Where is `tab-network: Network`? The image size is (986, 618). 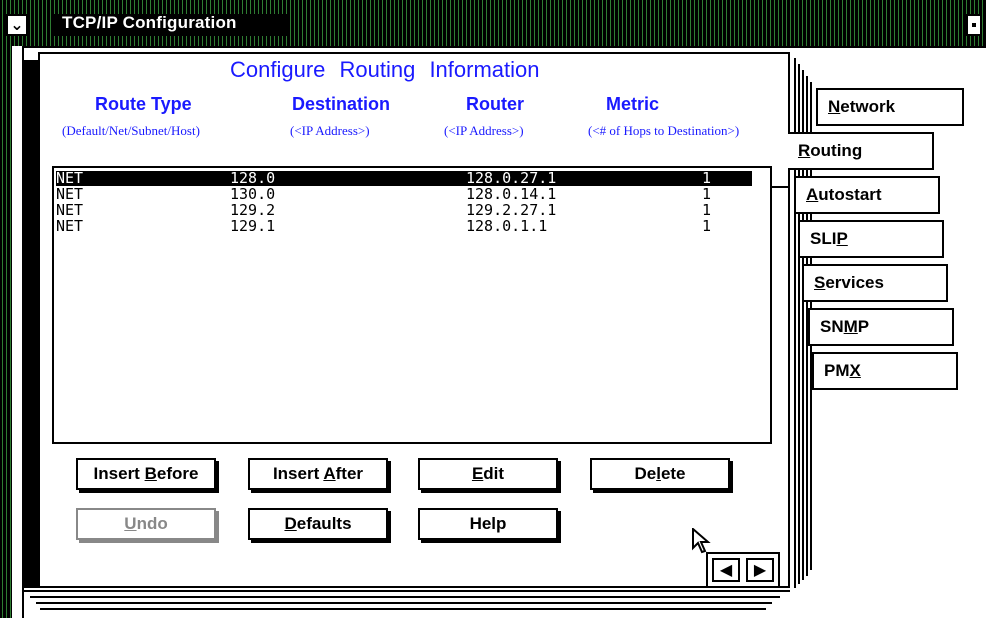
tab-network: Network is located at coordinates (890, 107).